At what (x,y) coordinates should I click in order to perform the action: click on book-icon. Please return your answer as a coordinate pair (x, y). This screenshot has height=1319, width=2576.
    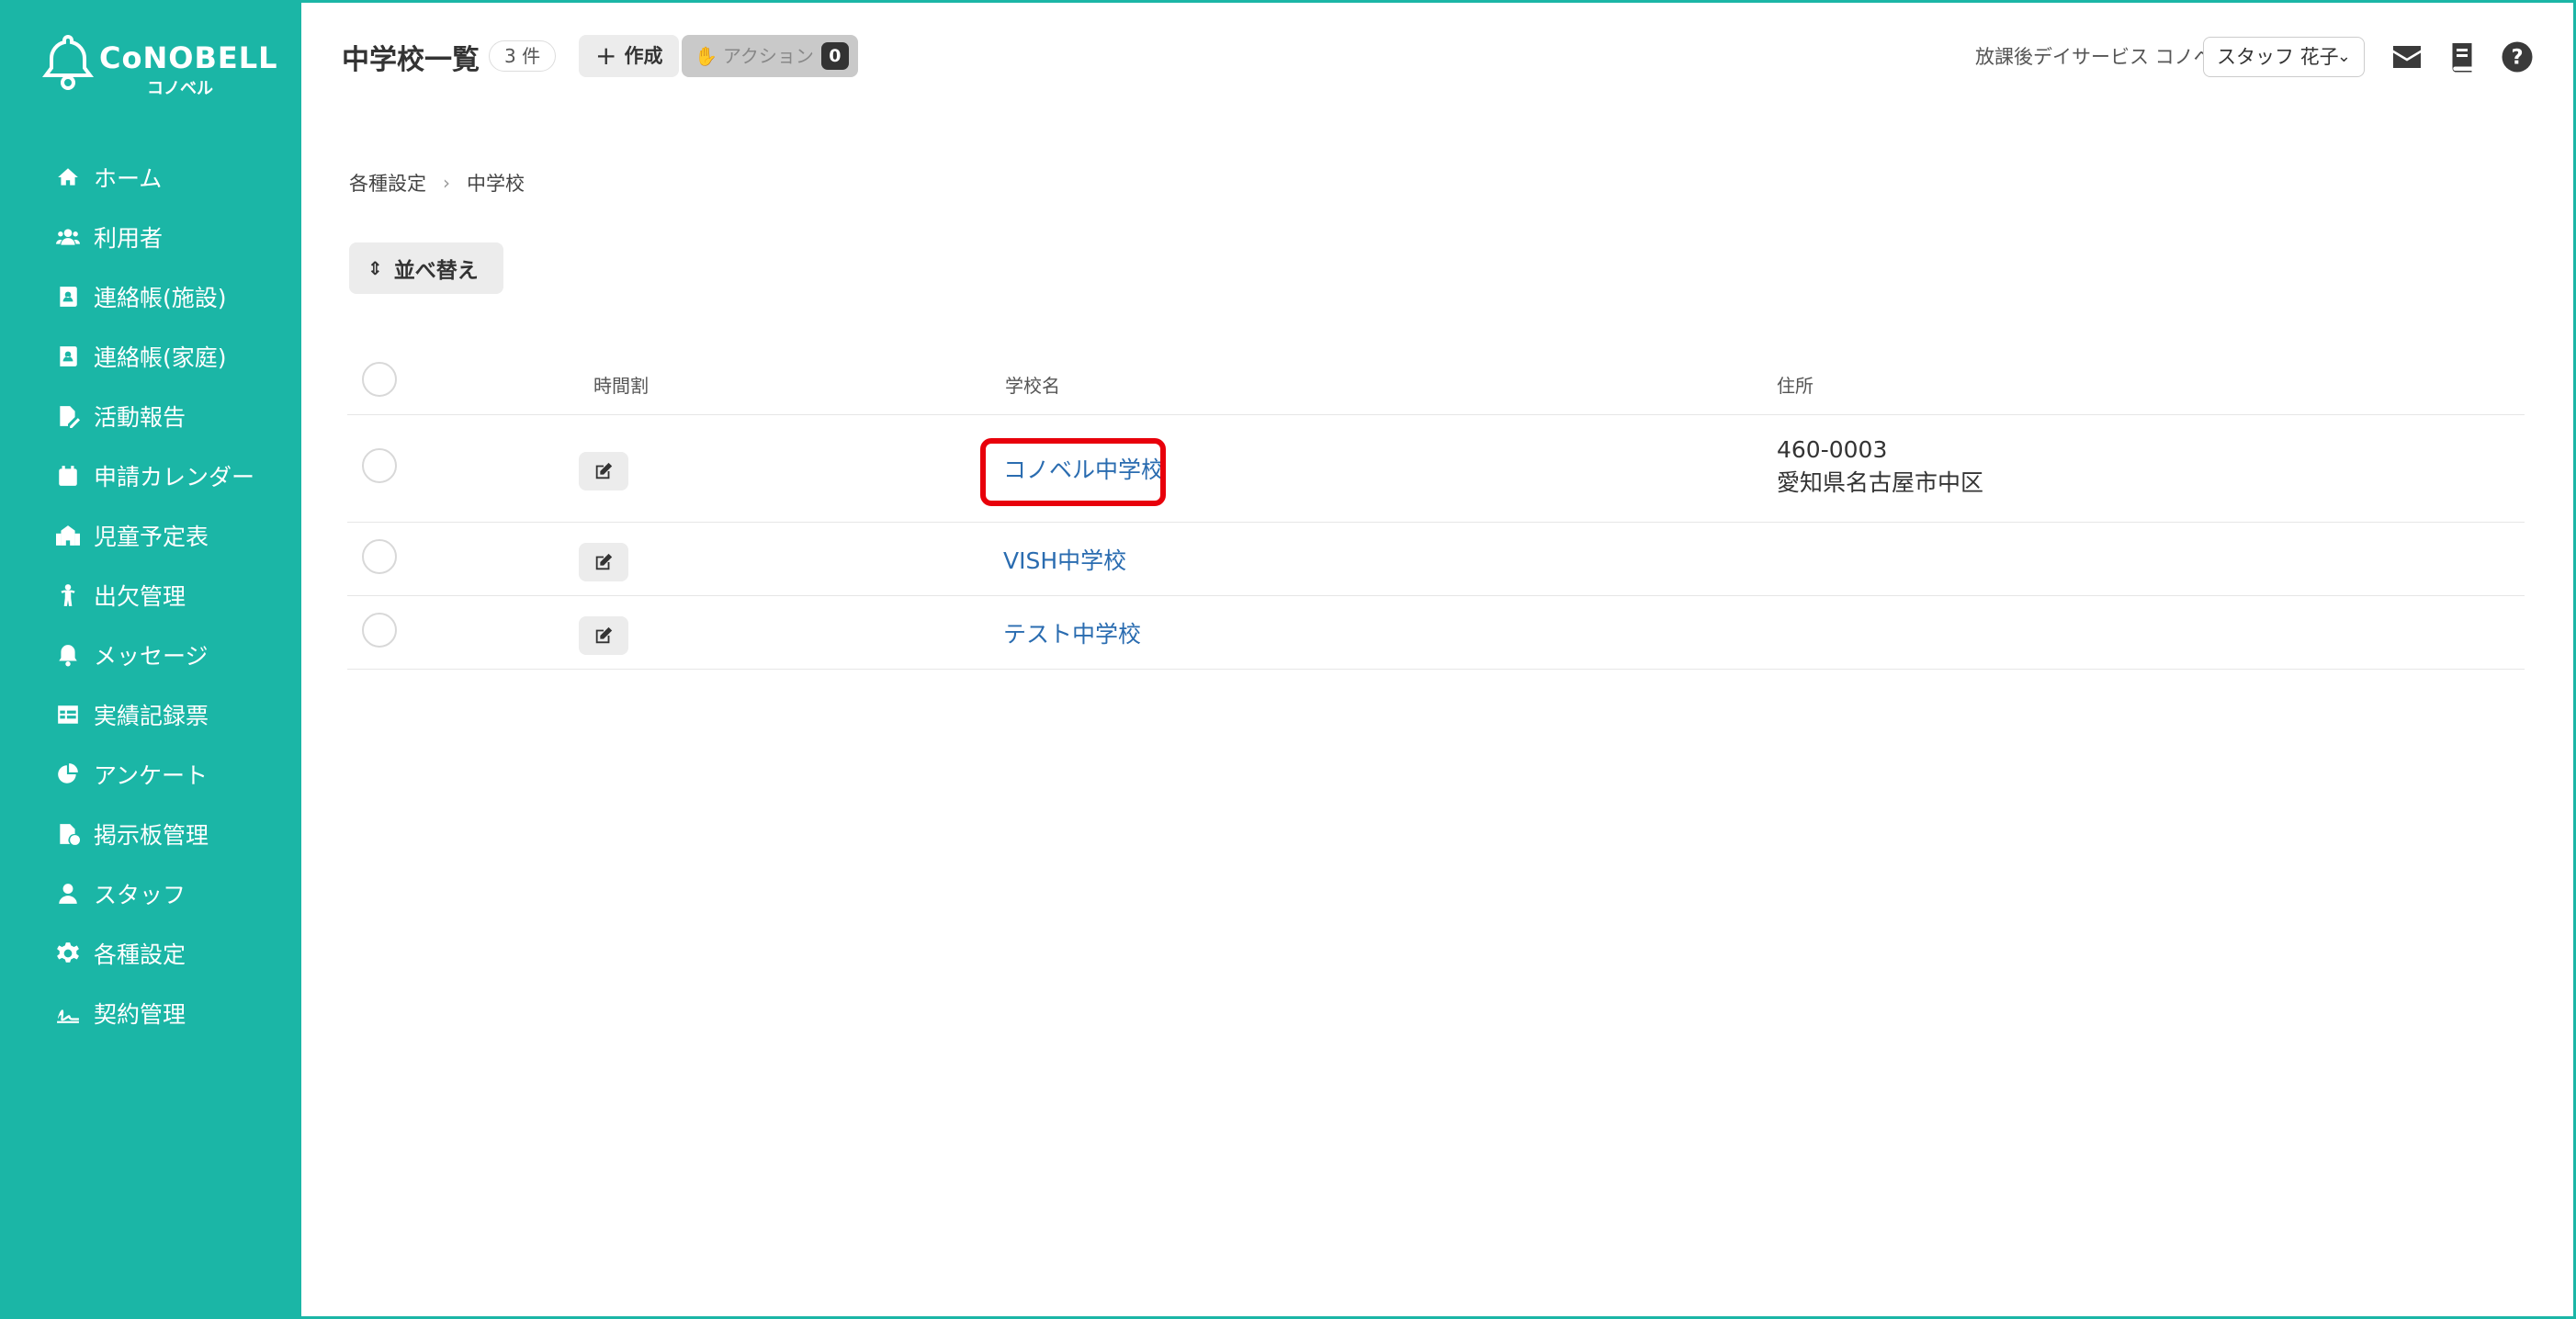
    Looking at the image, I should click on (2462, 56).